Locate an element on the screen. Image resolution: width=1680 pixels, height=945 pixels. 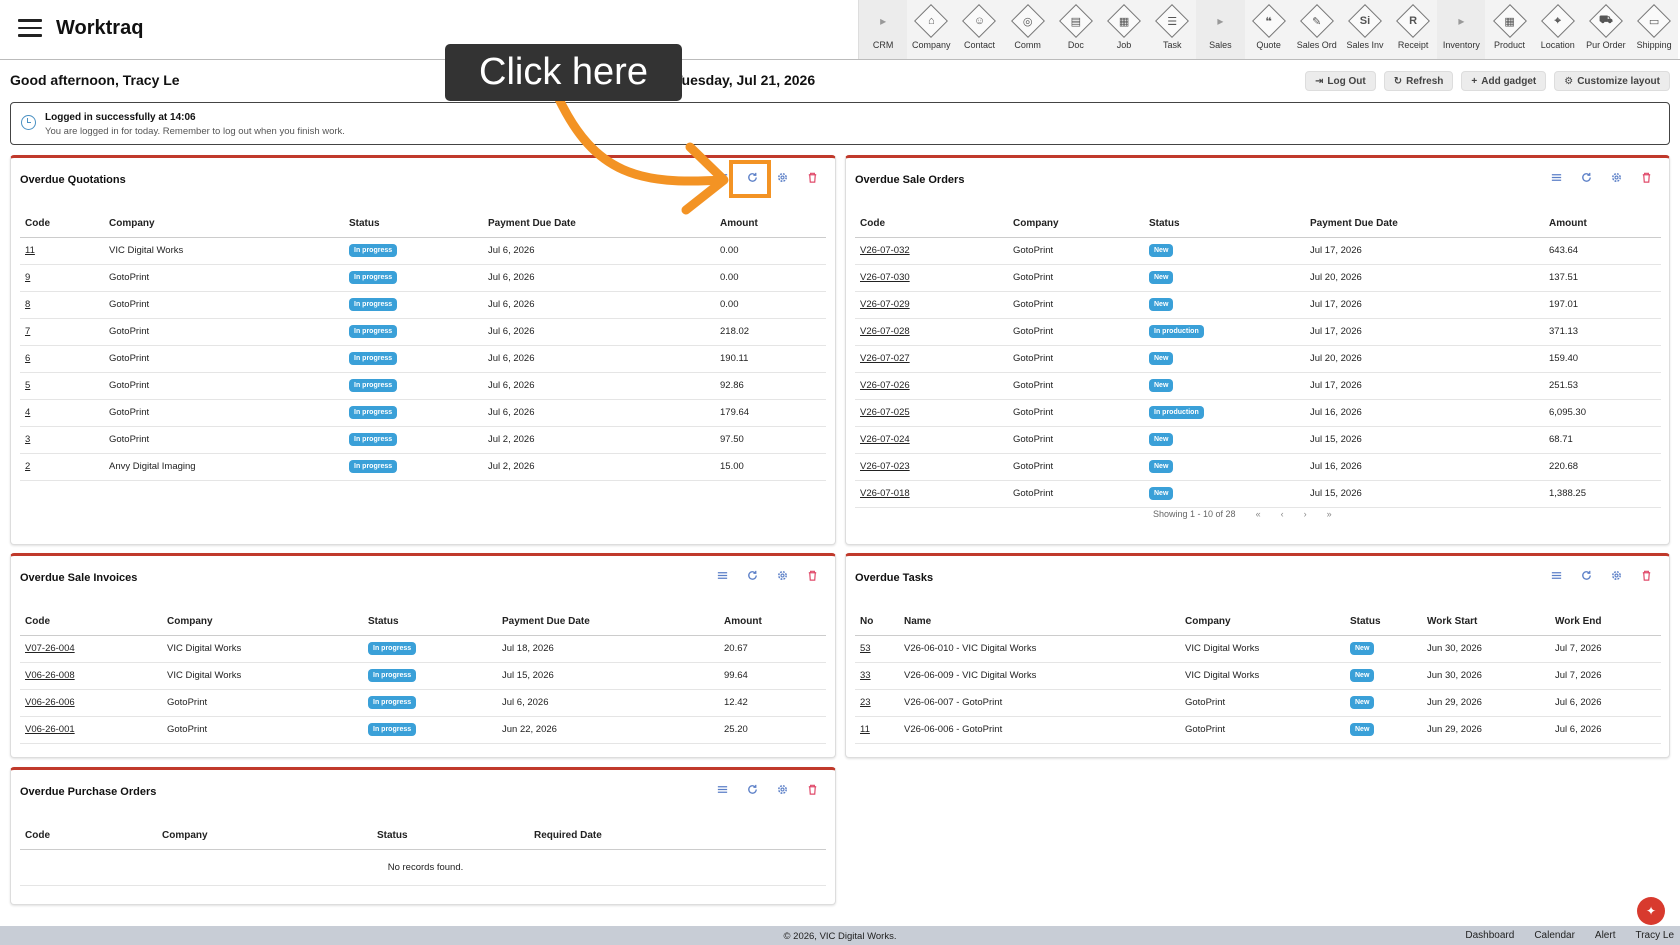
record-link: V26-07-025 is located at coordinates (885, 412).